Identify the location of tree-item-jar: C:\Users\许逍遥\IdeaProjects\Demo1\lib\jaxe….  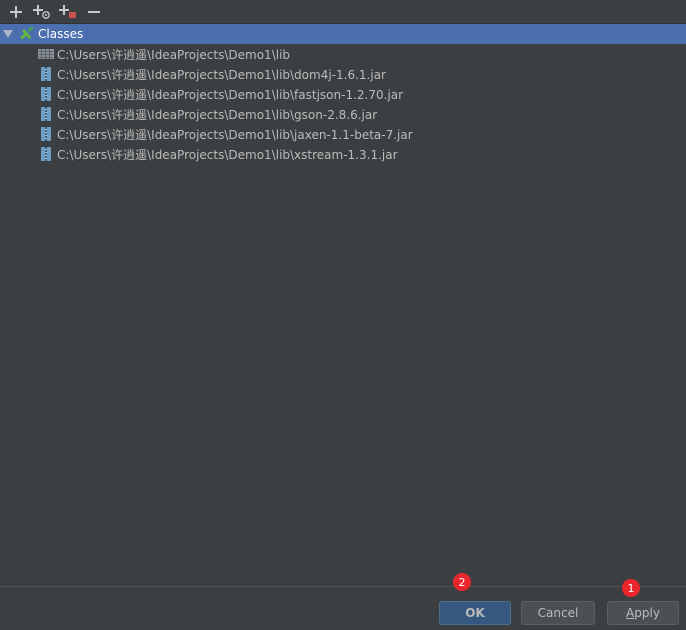
(343, 134).